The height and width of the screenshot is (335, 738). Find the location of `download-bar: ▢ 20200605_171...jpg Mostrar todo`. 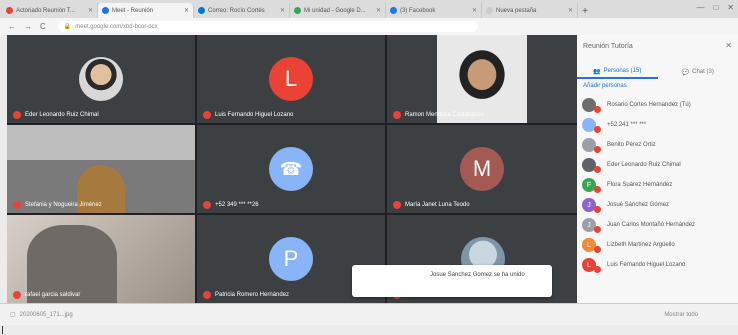

download-bar: ▢ 20200605_171...jpg Mostrar todo is located at coordinates (369, 314).